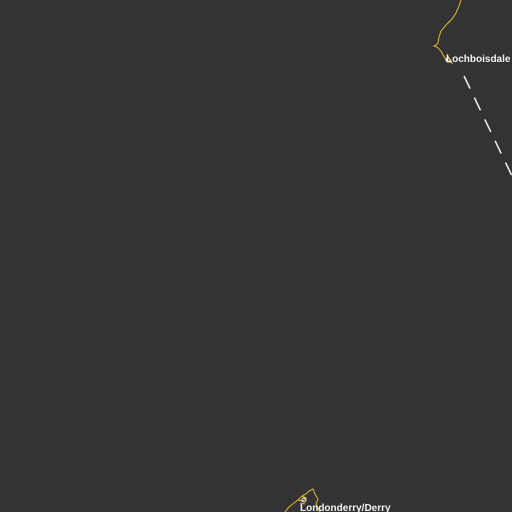 The width and height of the screenshot is (512, 512). What do you see at coordinates (345, 507) in the screenshot?
I see `place-label-londonderry: Londonderry/Derry` at bounding box center [345, 507].